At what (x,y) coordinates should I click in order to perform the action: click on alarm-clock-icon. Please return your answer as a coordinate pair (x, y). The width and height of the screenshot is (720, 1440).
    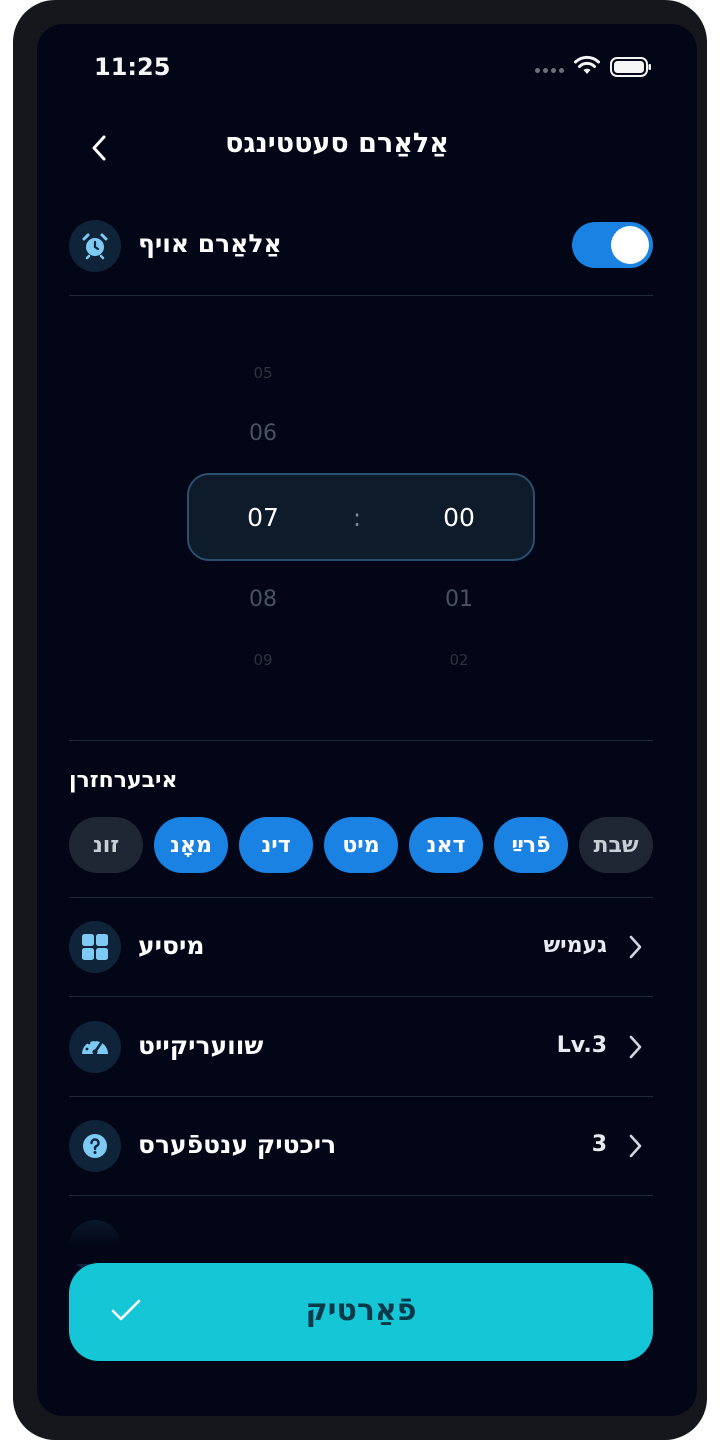
    Looking at the image, I should click on (95, 246).